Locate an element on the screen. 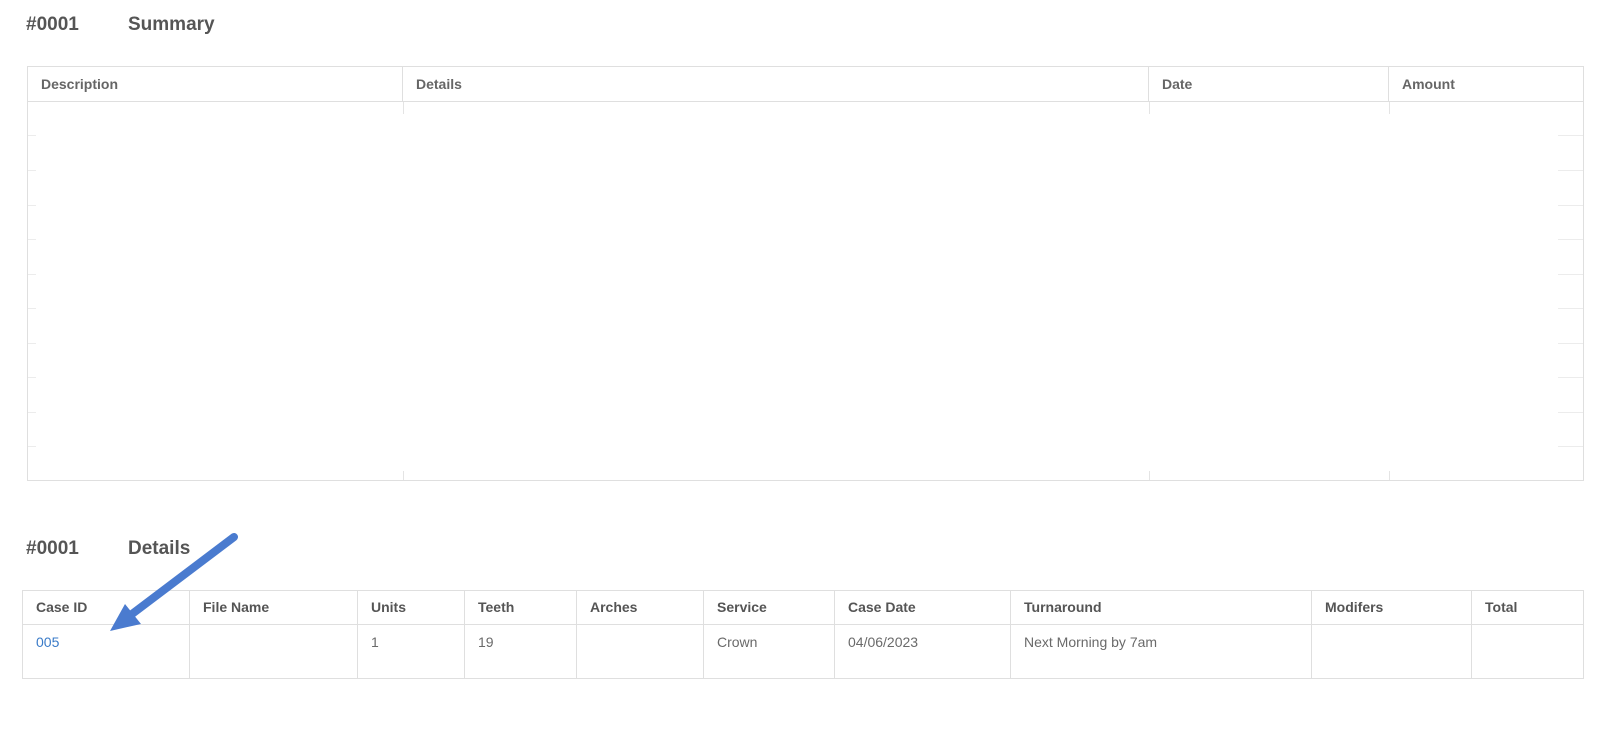  arches-cell is located at coordinates (640, 651).